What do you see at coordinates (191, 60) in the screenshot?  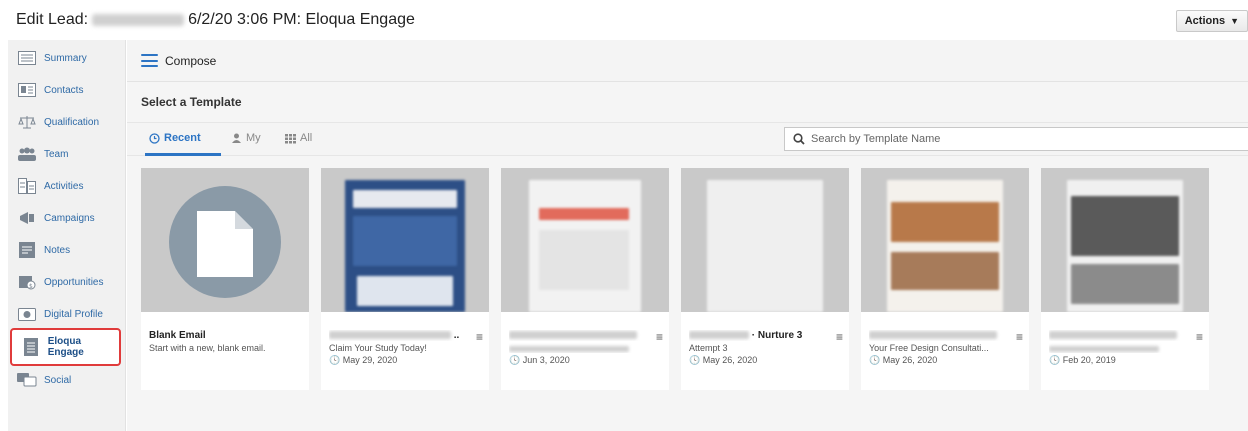 I see `compose-label: Compose` at bounding box center [191, 60].